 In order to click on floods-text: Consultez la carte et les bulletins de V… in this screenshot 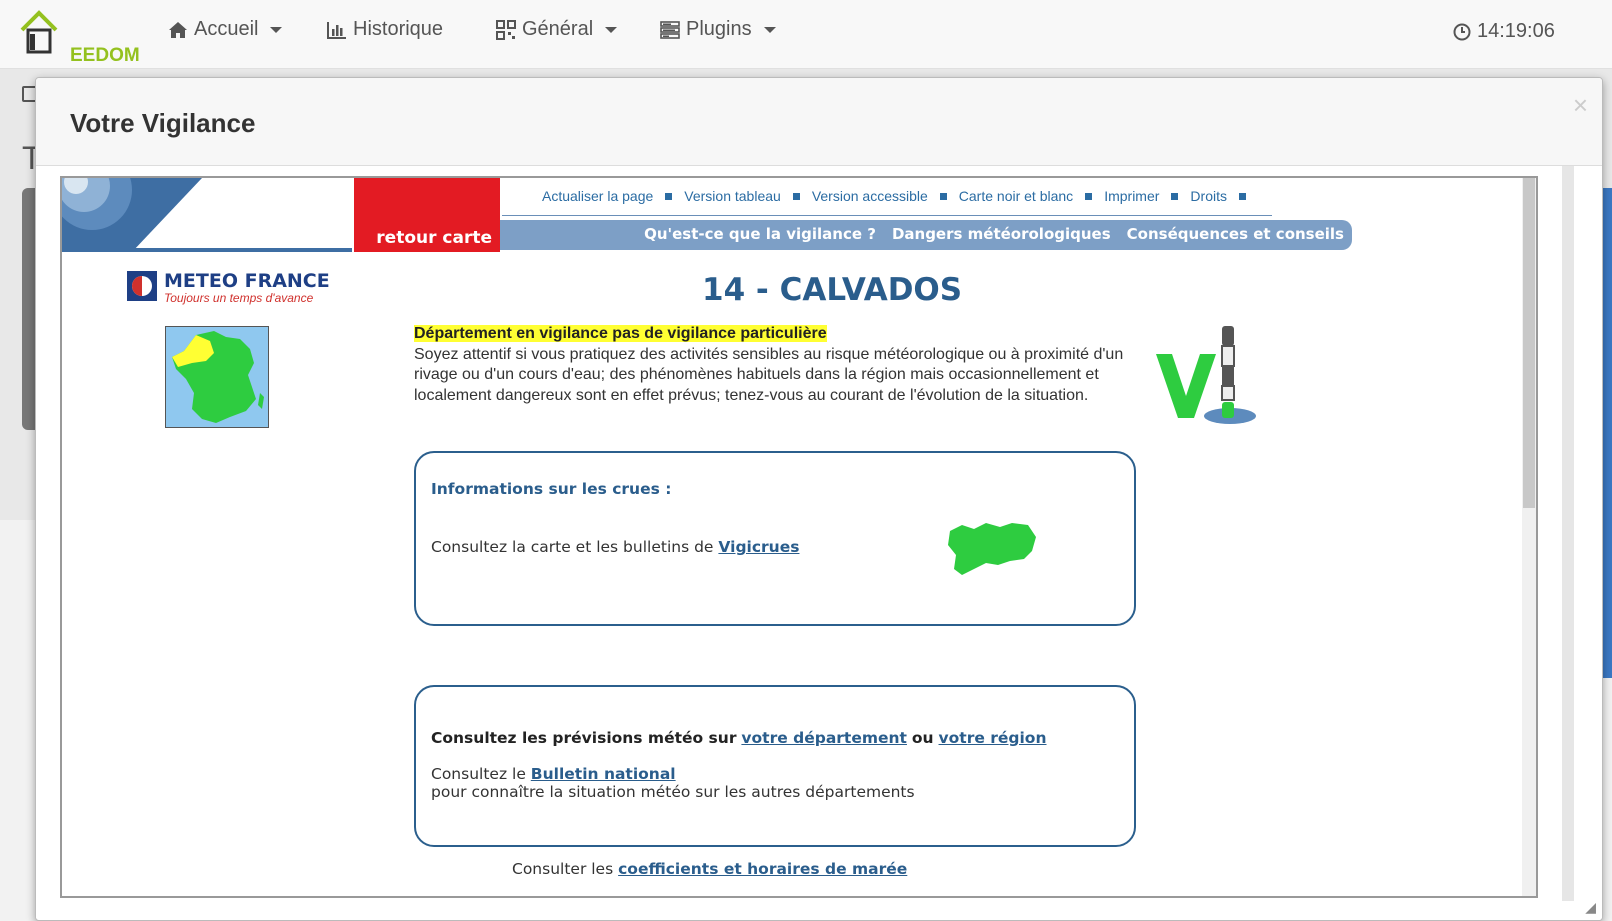, I will do `click(615, 547)`.